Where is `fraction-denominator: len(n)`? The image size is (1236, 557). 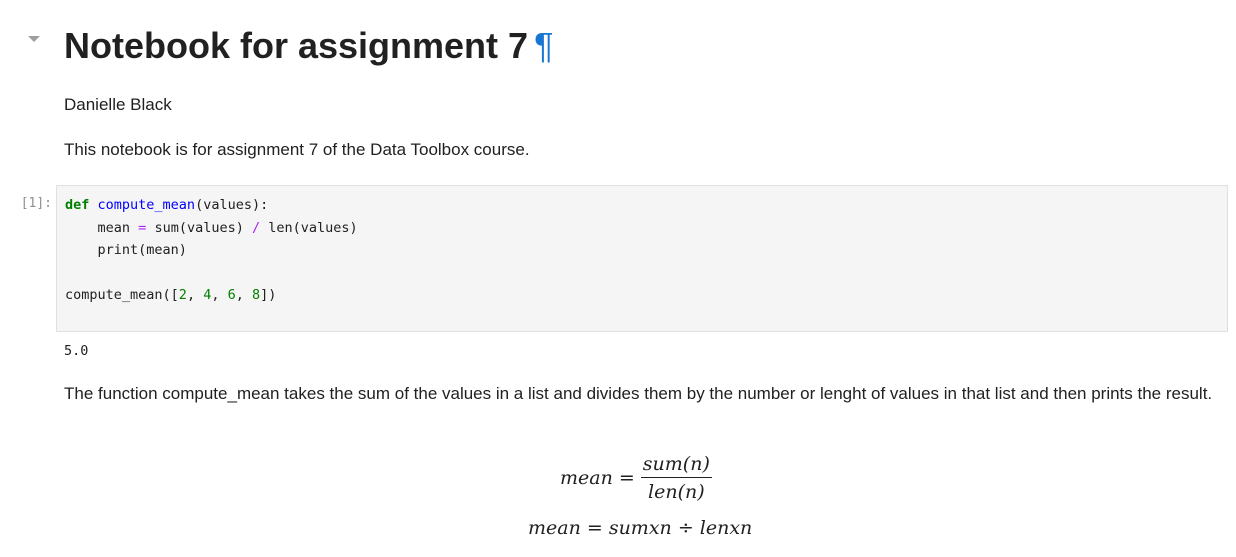
fraction-denominator: len(n) is located at coordinates (676, 492).